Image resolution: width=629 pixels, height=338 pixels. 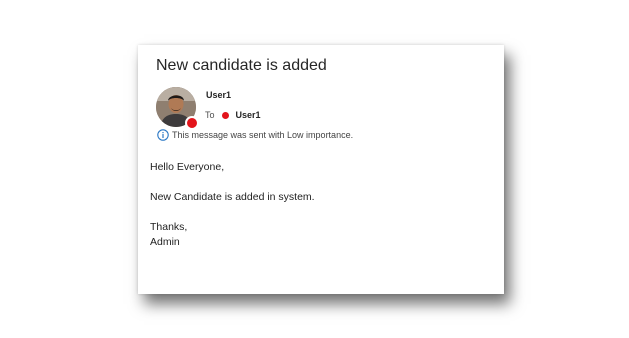 I want to click on recipients-row: To User1, so click(x=233, y=115).